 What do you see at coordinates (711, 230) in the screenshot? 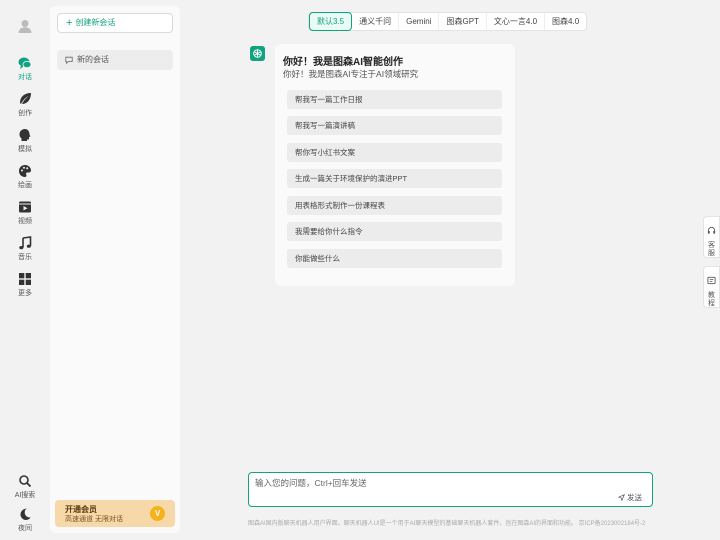
I see `headset-icon` at bounding box center [711, 230].